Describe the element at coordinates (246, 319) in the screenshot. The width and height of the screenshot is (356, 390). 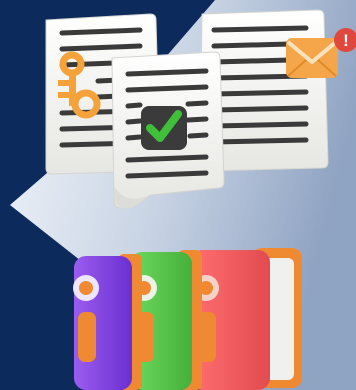
I see `binder-red` at that location.